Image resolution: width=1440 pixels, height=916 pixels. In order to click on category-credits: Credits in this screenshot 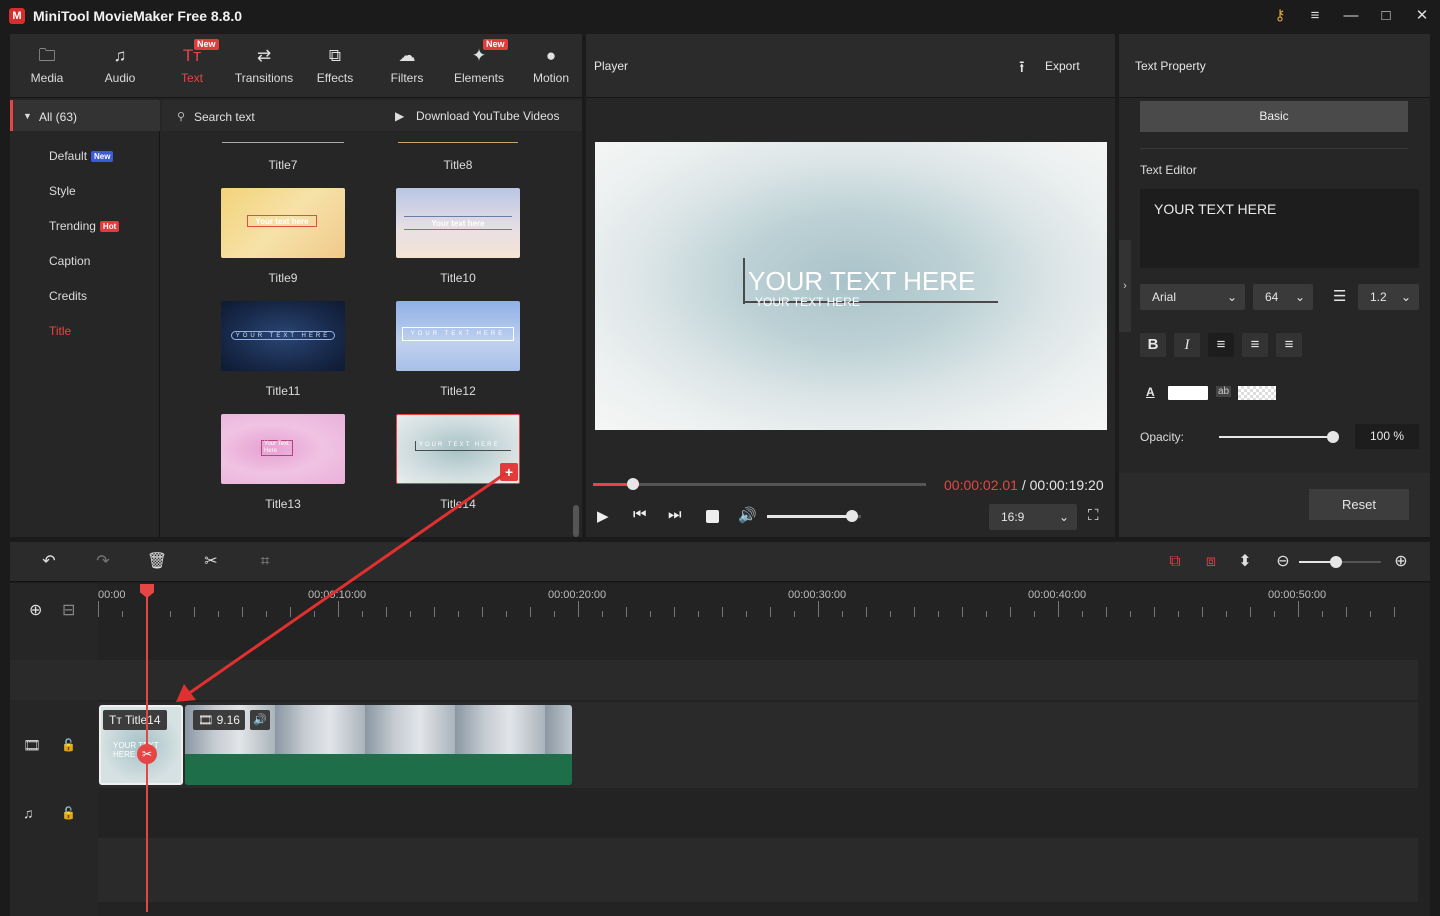, I will do `click(68, 296)`.